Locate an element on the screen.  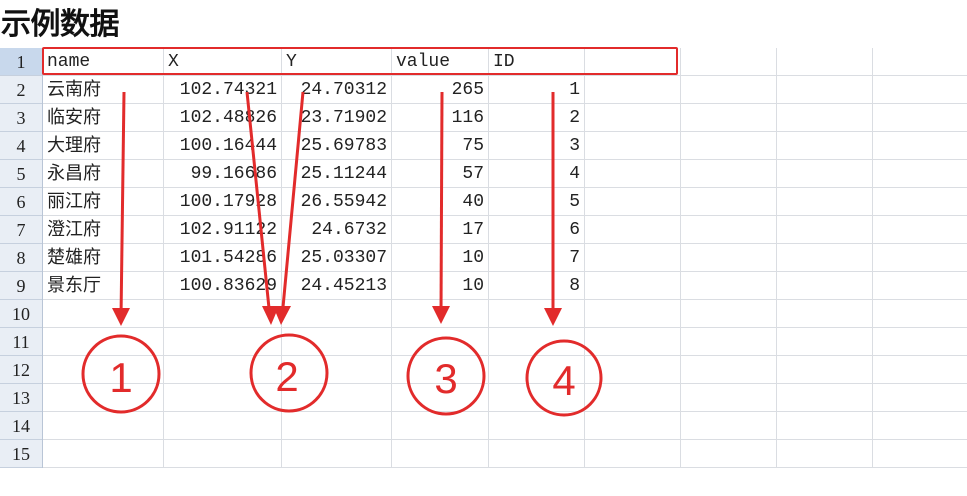
marker-label-3: 3 is located at coordinates (445, 378).